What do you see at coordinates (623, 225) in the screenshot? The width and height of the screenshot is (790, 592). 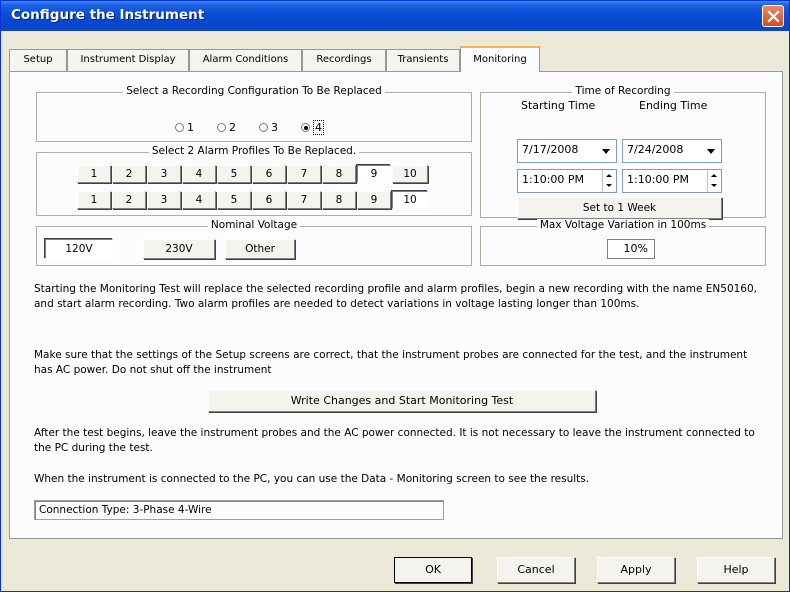 I see `max-variation-title: Max Voltage Variation in 100ms` at bounding box center [623, 225].